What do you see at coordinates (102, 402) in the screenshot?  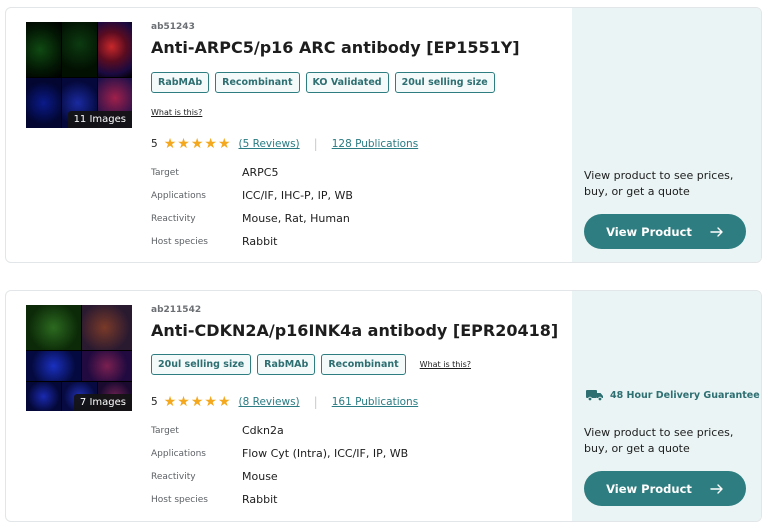 I see `image-count-badge: 7 Images` at bounding box center [102, 402].